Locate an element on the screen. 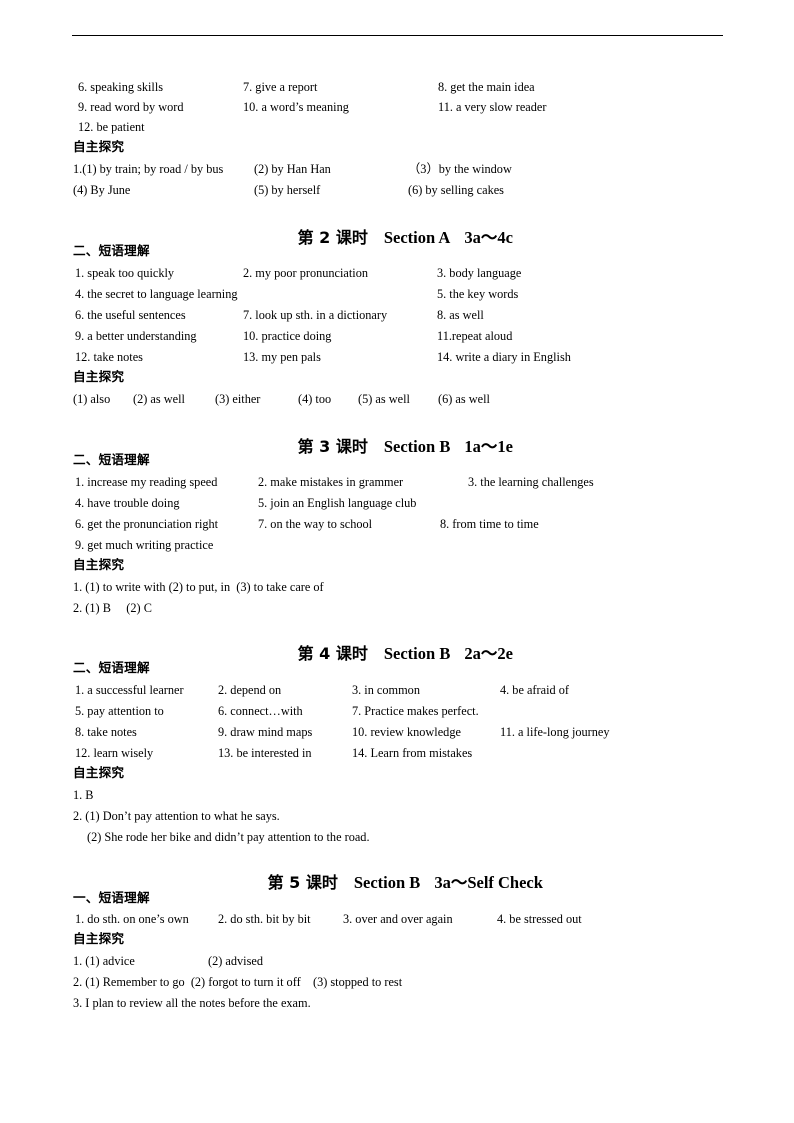  phrase-item: 7. Practice makes perfect. is located at coordinates (415, 711).